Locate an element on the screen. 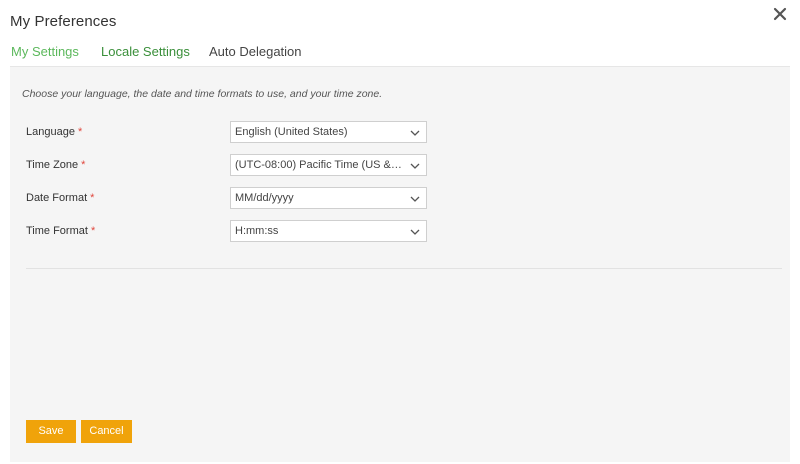 The image size is (800, 464). language-row: Language * English (United States) is located at coordinates (231, 133).